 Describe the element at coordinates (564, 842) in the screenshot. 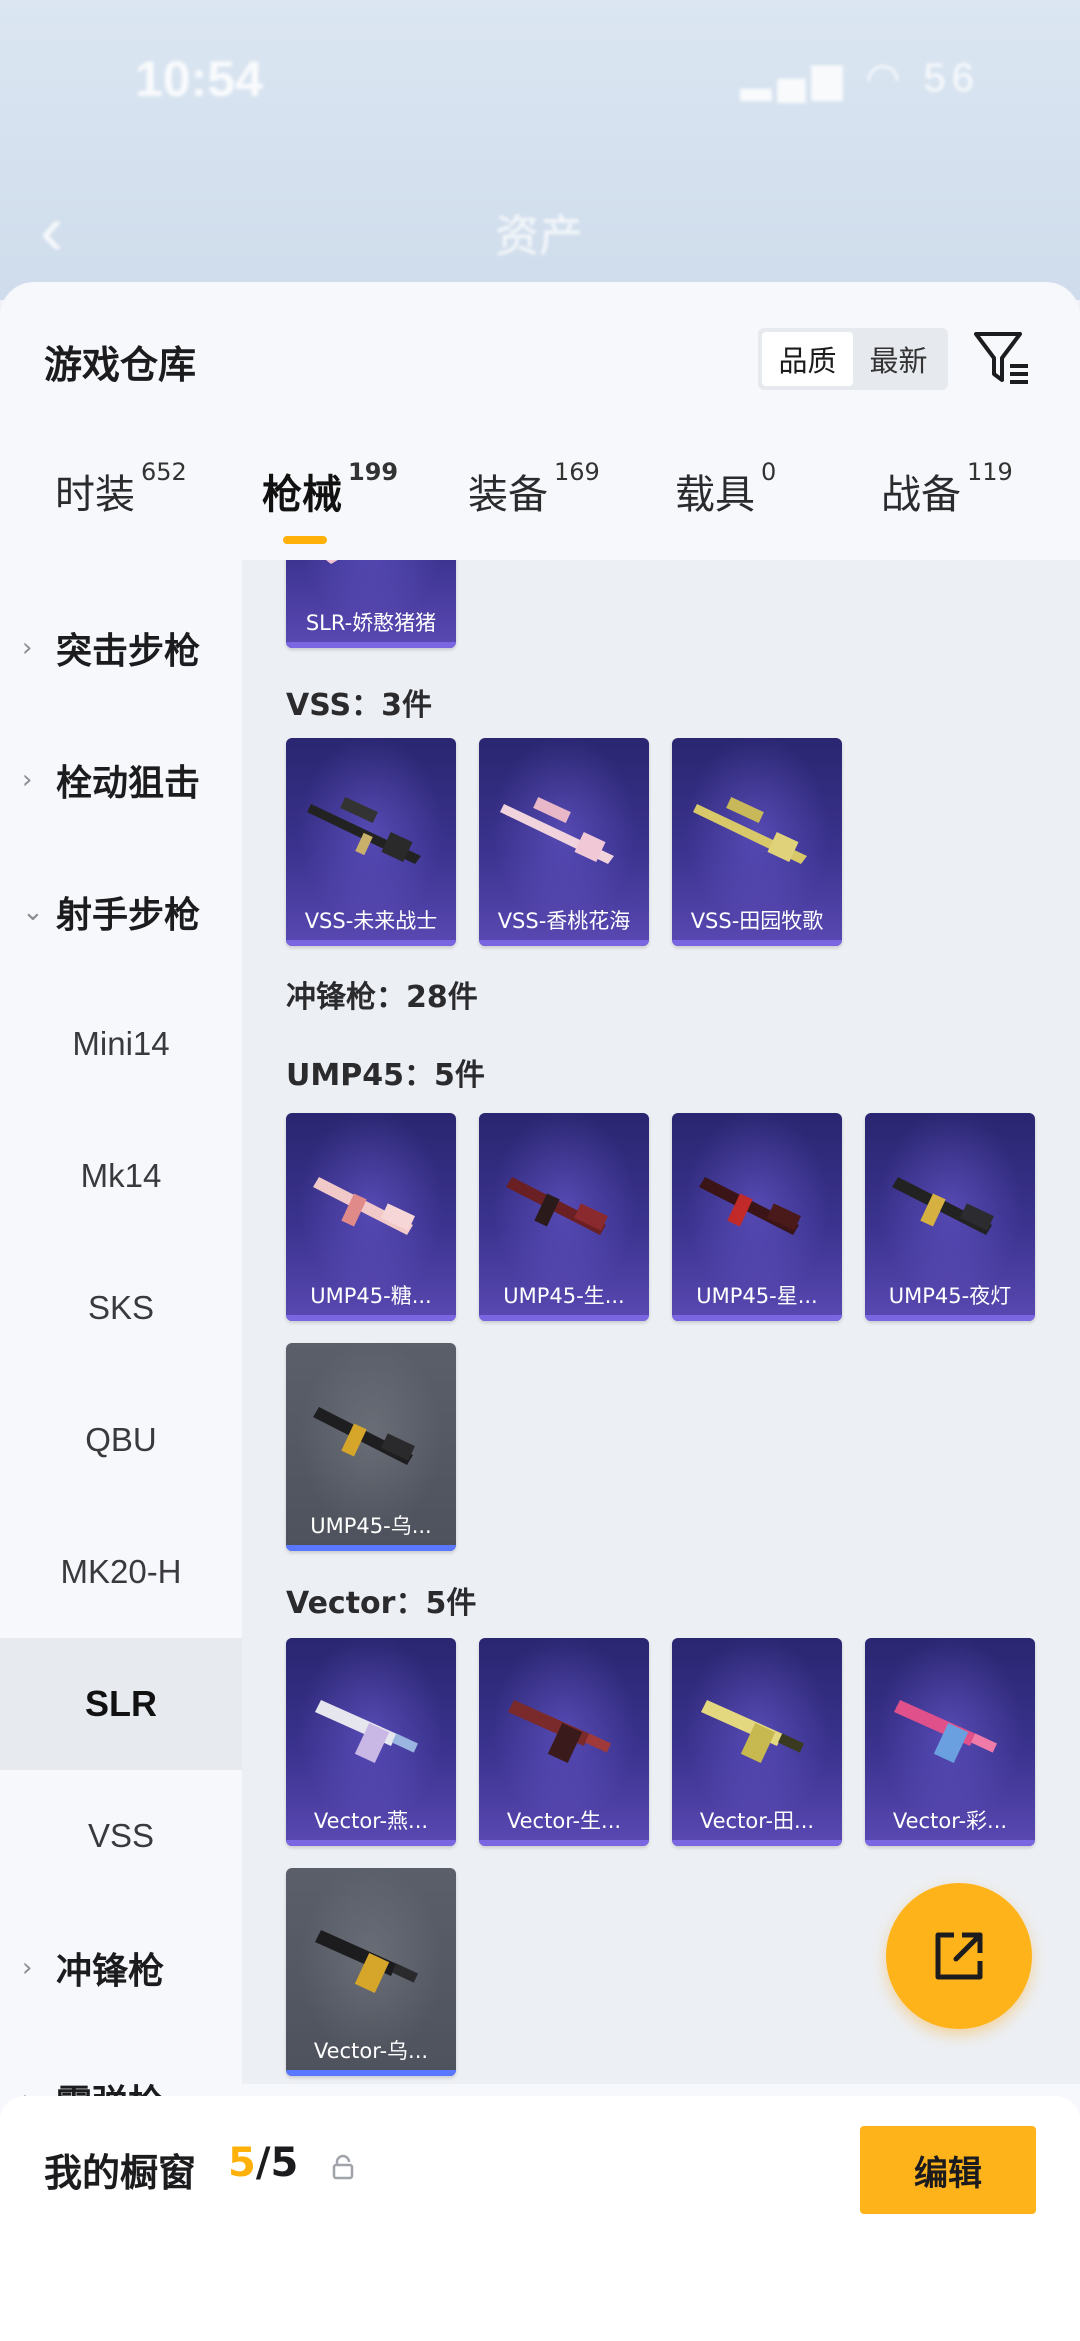

I see `item-card: VSS-香桃花海` at that location.